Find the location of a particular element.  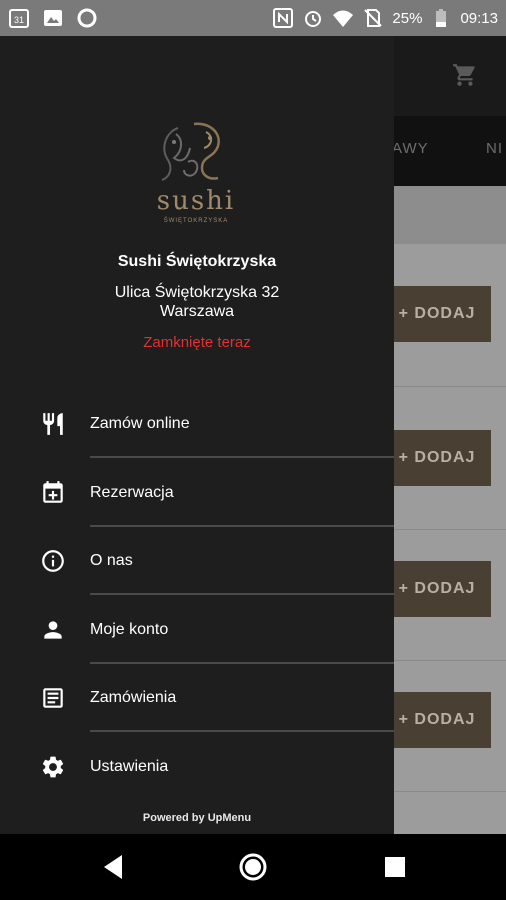

menu-item-label: Zamów online is located at coordinates (140, 423).